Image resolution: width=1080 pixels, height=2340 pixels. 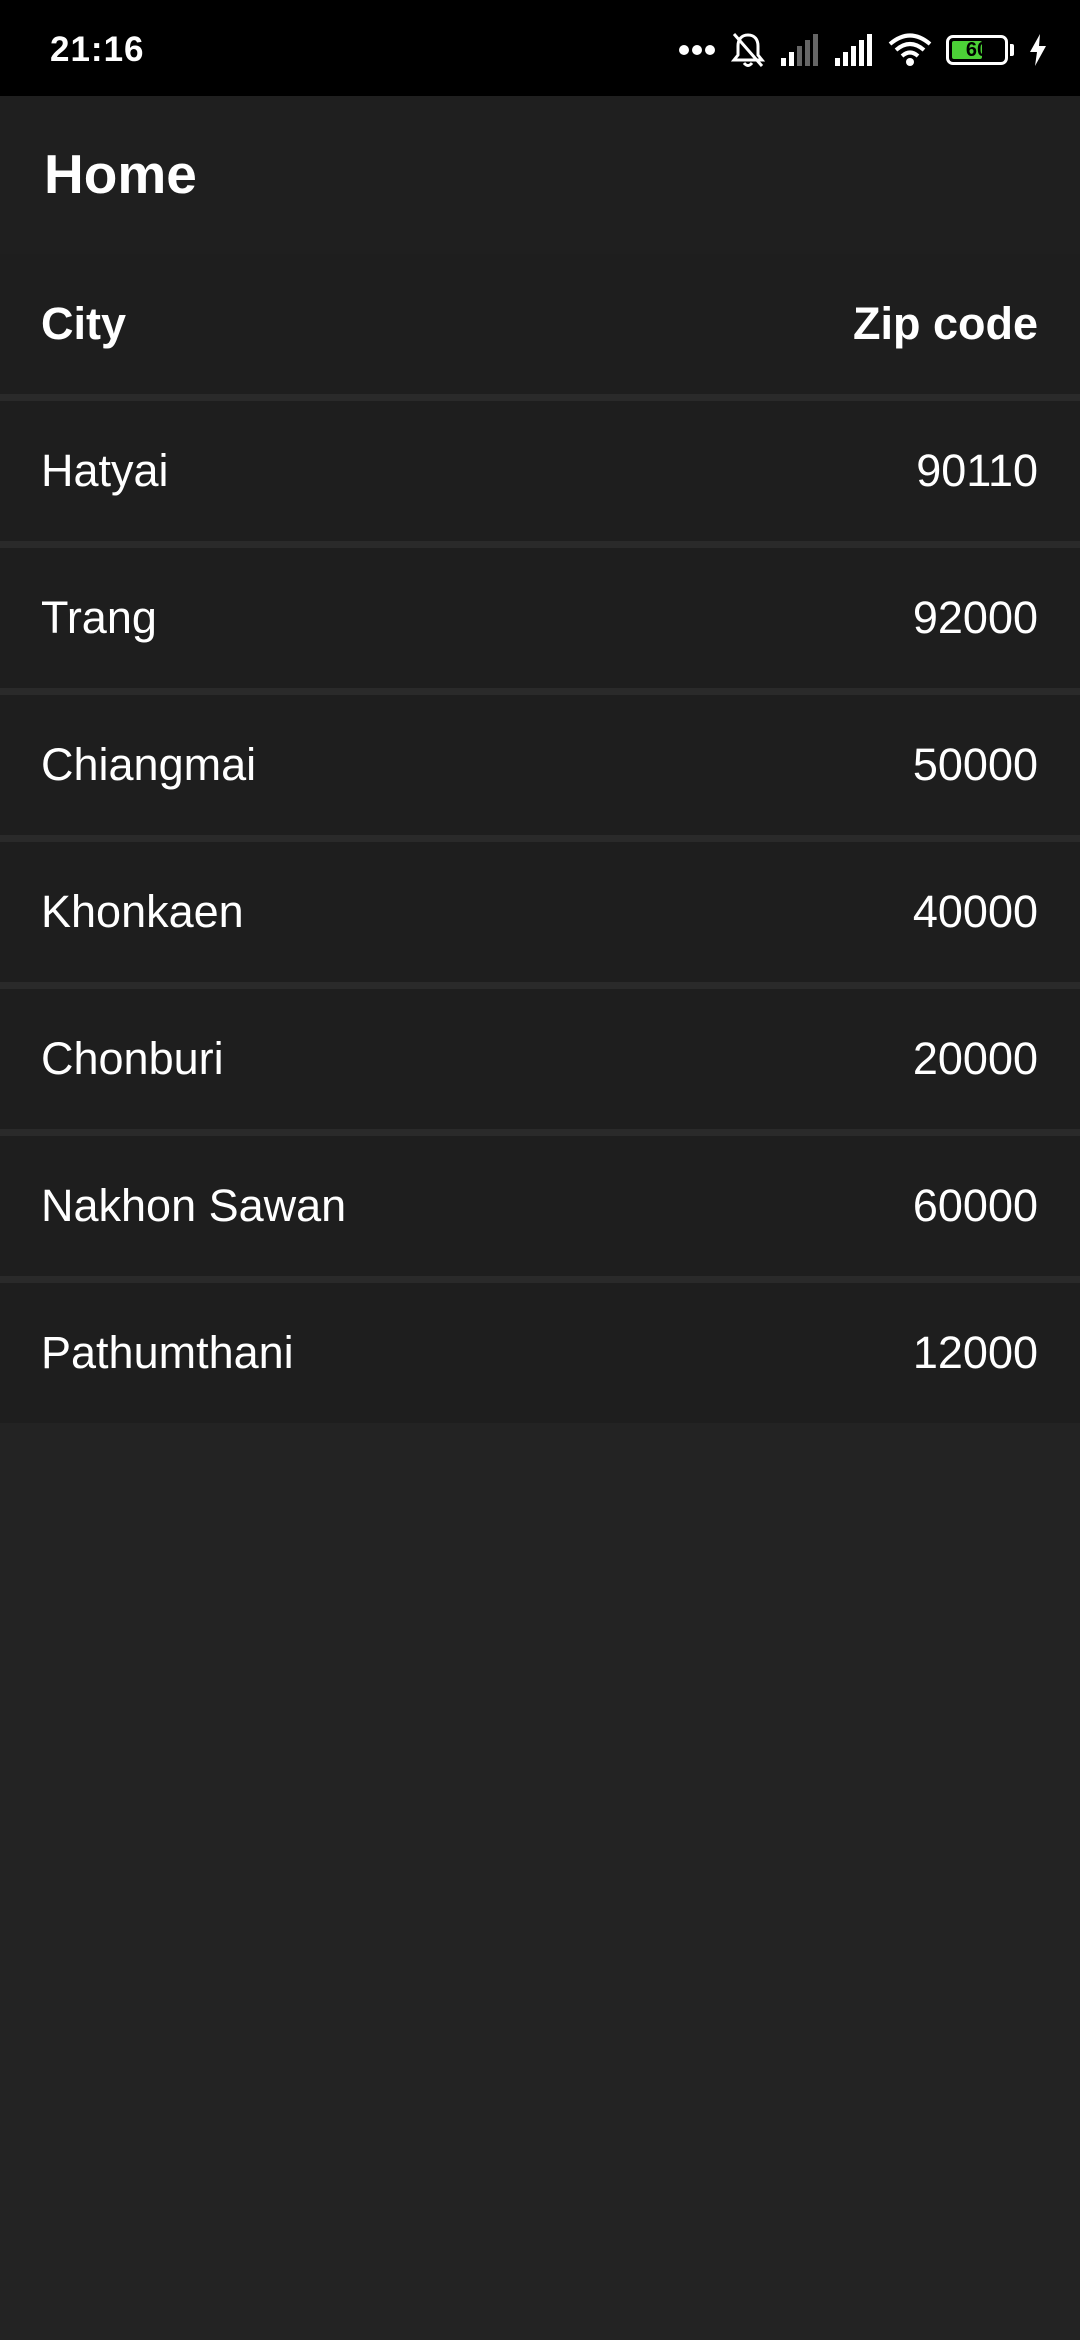 I want to click on table-row: Khonkaen 40000, so click(x=540, y=915).